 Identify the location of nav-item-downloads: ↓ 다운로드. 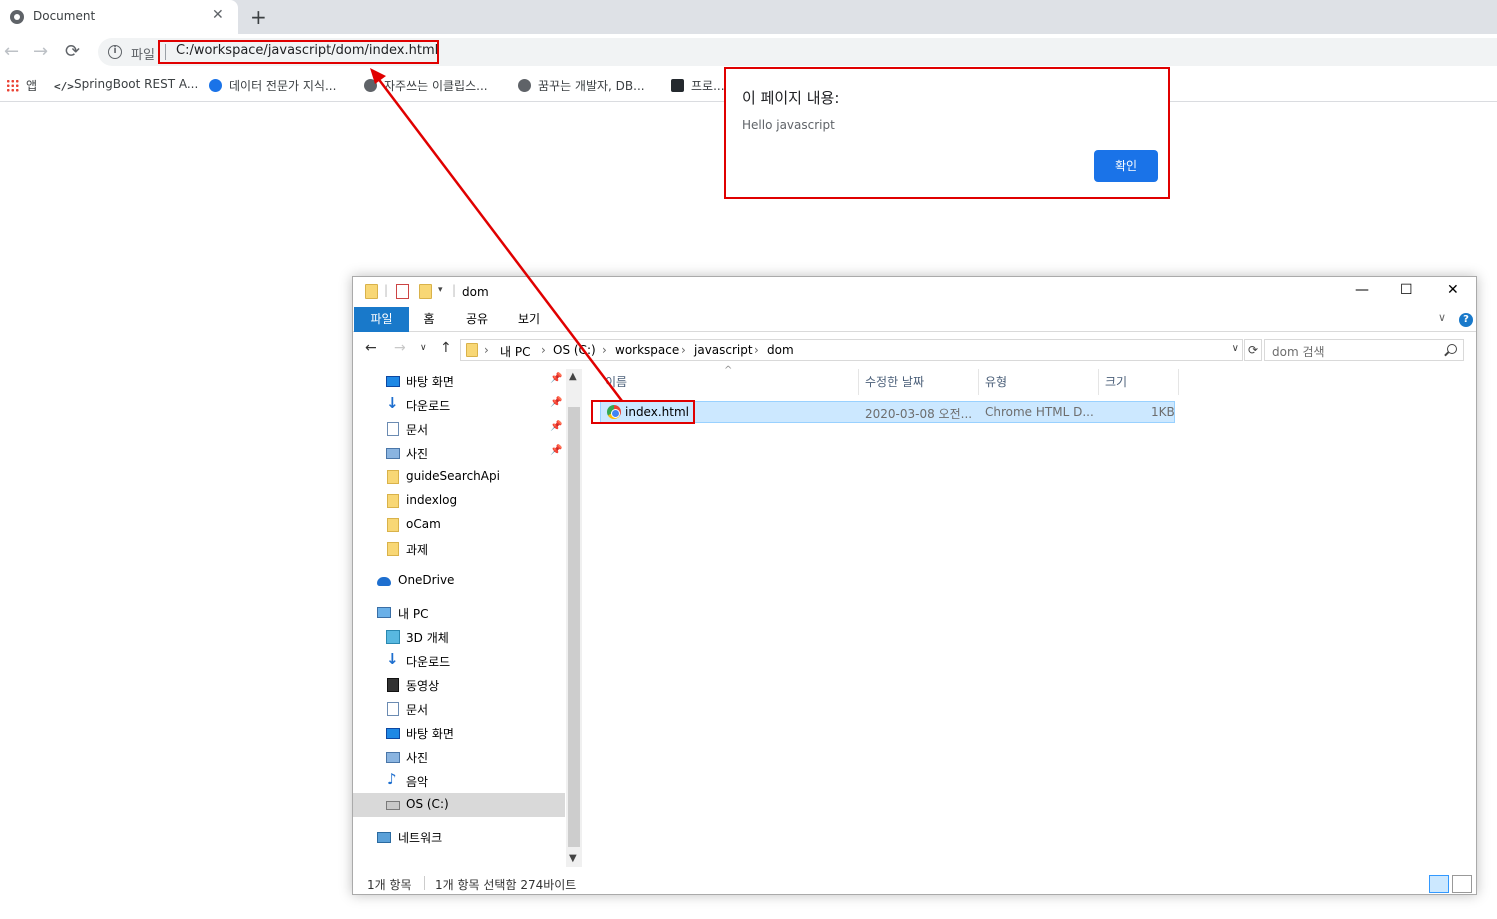
(459, 661).